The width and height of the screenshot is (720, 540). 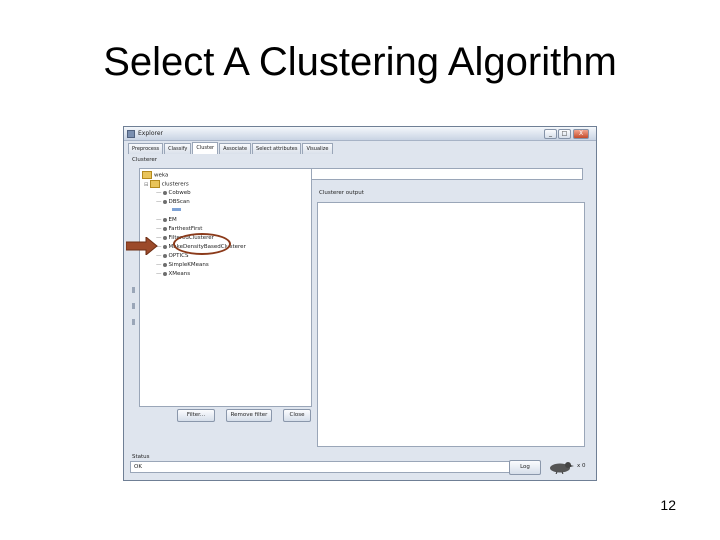 I want to click on tree-root-label: weka, so click(x=161, y=175).